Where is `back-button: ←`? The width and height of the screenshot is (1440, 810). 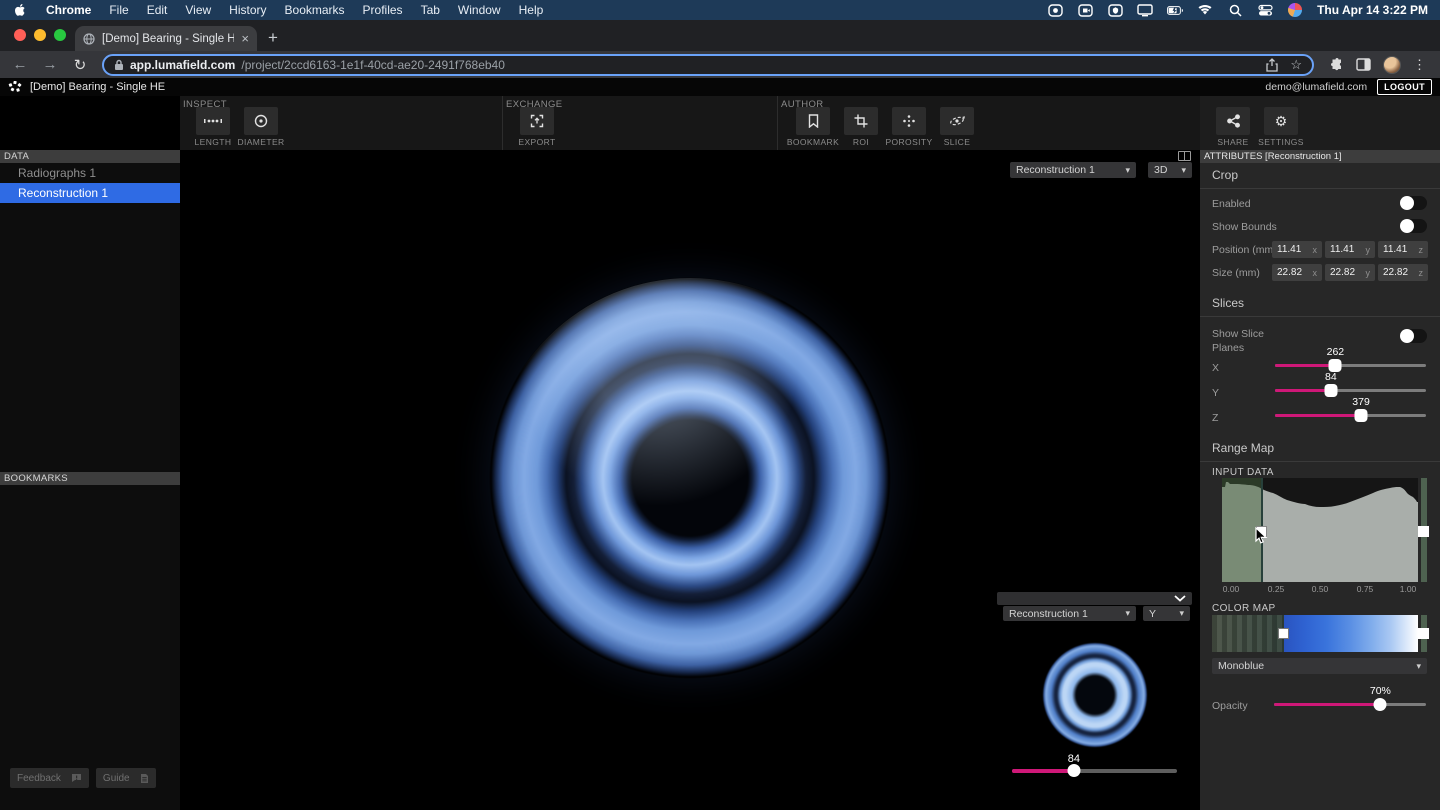
back-button: ← is located at coordinates (20, 64).